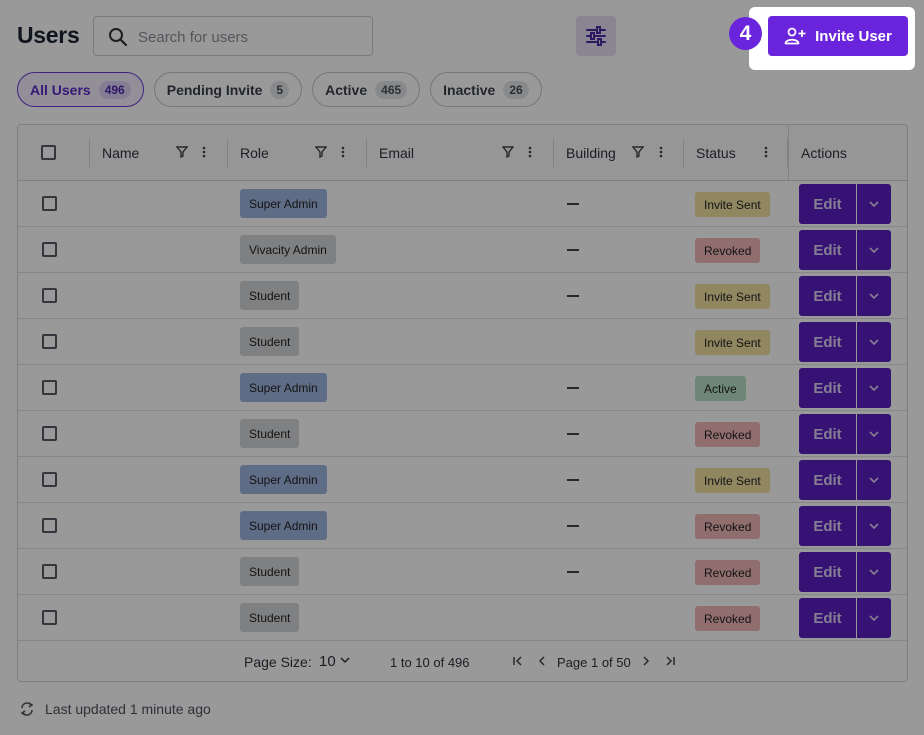 The height and width of the screenshot is (735, 924). What do you see at coordinates (366, 89) in the screenshot?
I see `chip-active: Active 465` at bounding box center [366, 89].